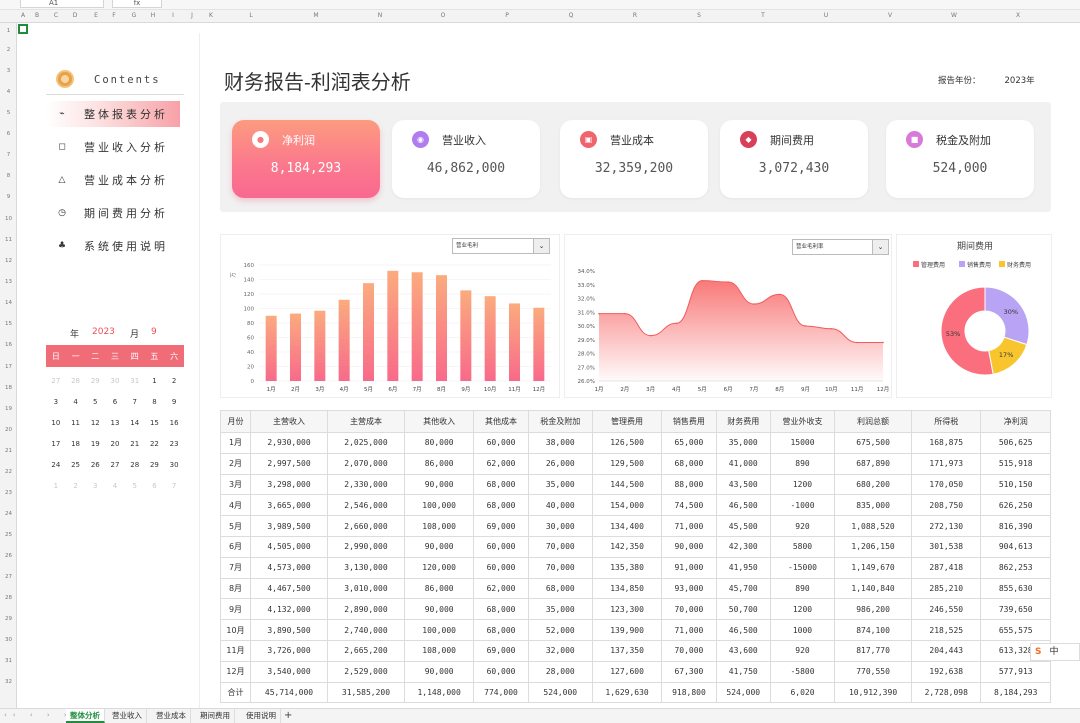 The width and height of the screenshot is (1080, 723). I want to click on calendar-day: 16, so click(174, 423).